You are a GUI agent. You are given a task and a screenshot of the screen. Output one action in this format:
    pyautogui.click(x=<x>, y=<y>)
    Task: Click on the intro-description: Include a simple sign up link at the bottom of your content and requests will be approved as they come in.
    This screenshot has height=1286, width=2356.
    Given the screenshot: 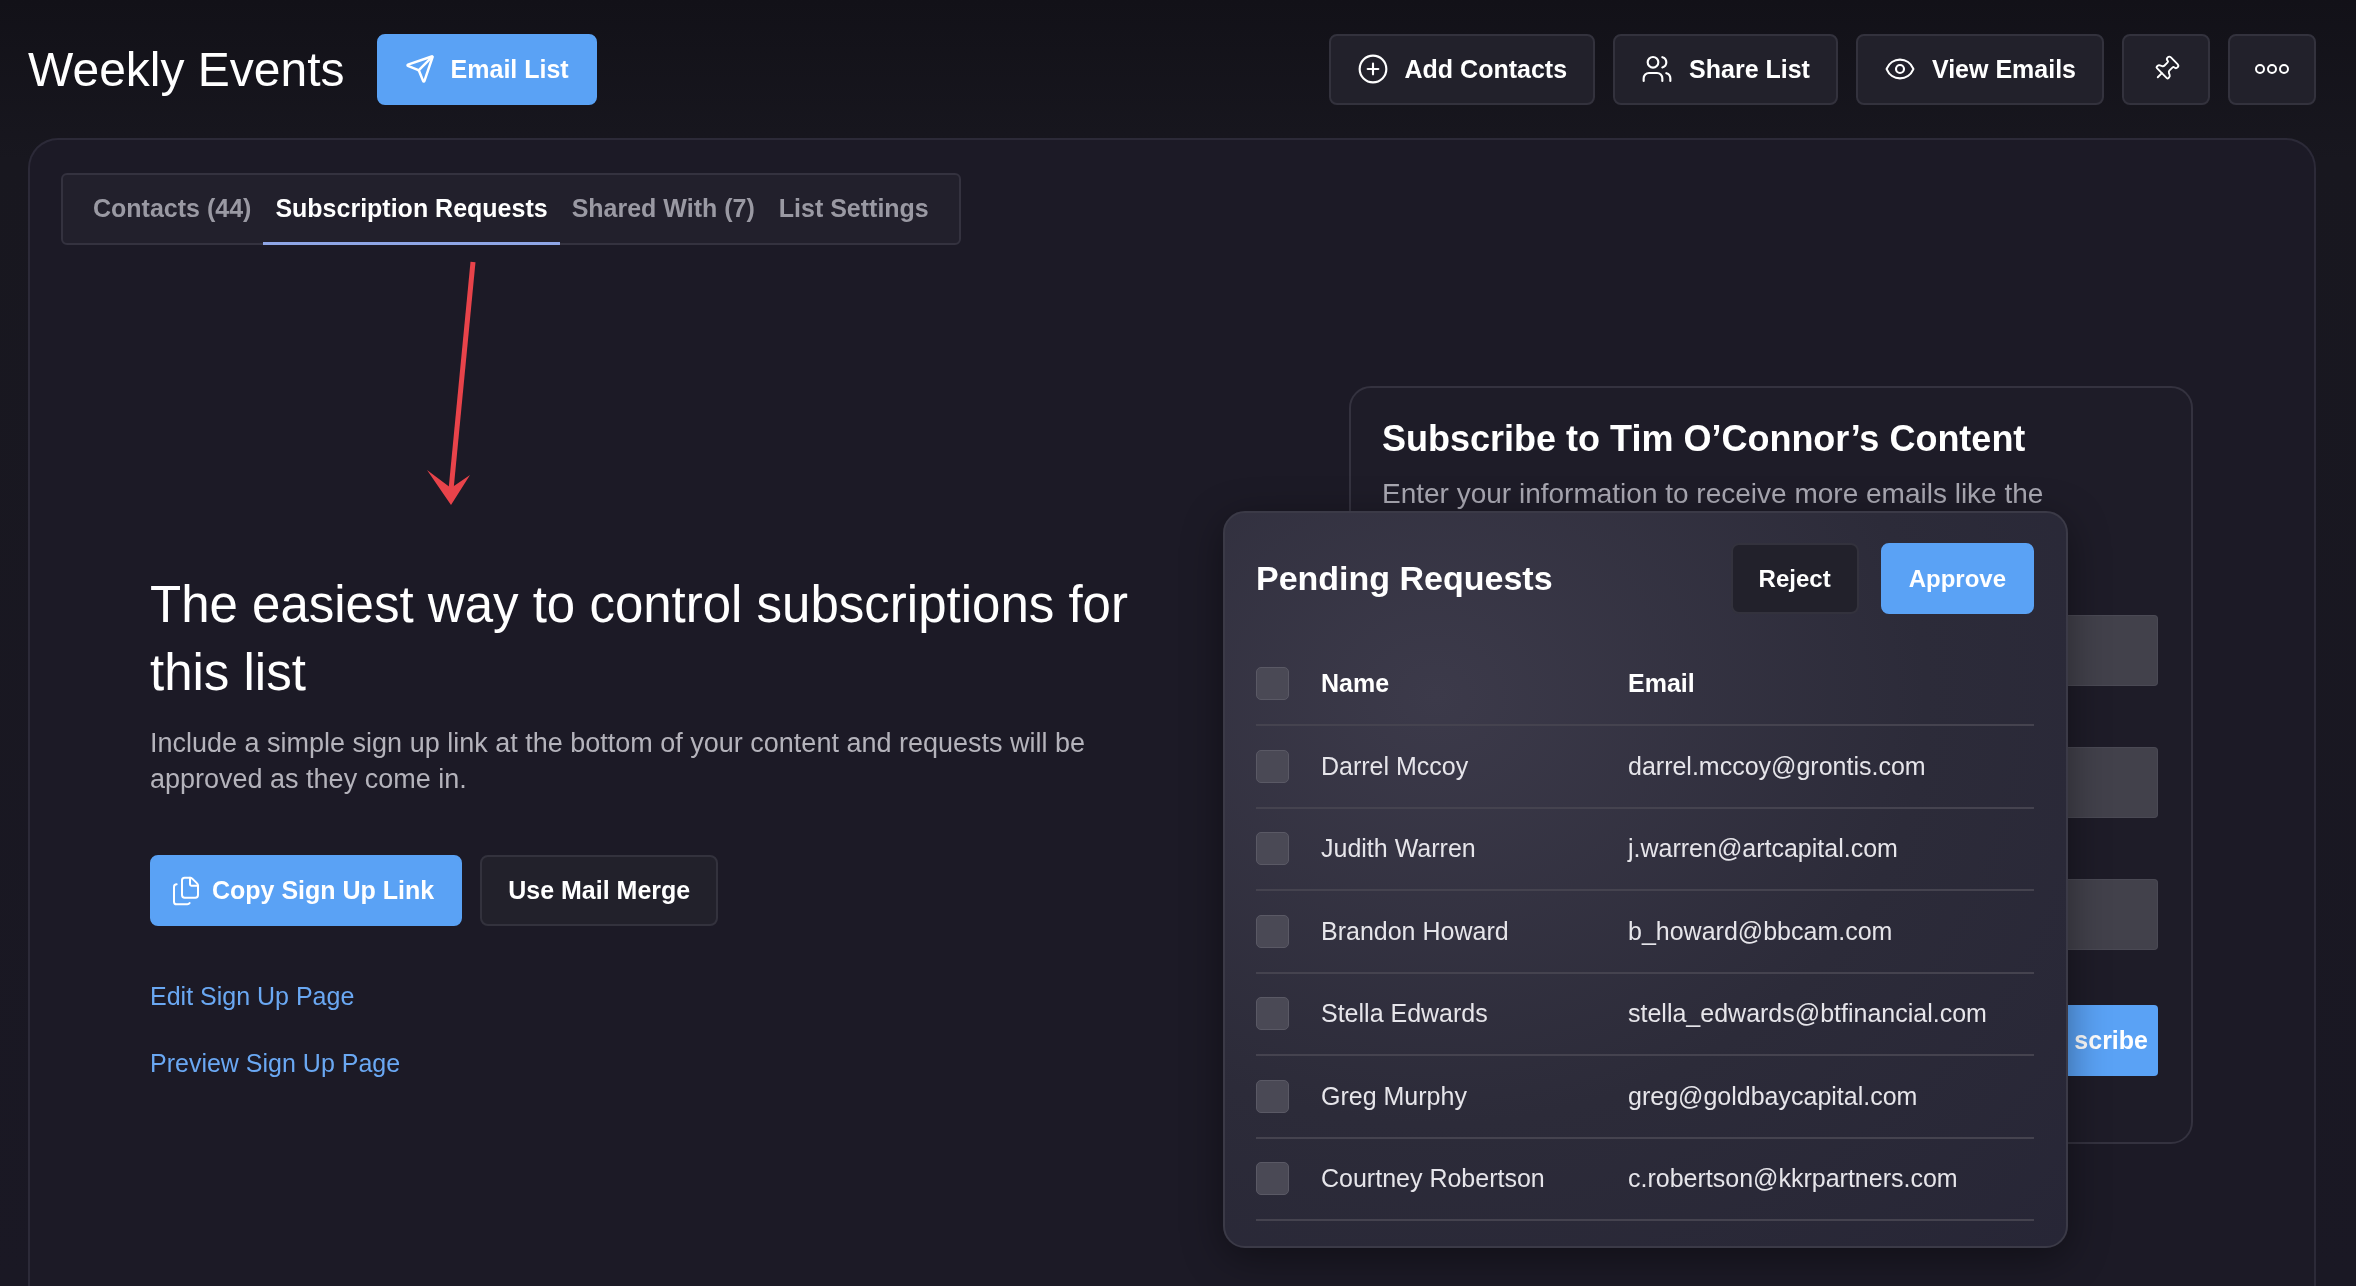 What is the action you would take?
    pyautogui.click(x=618, y=761)
    